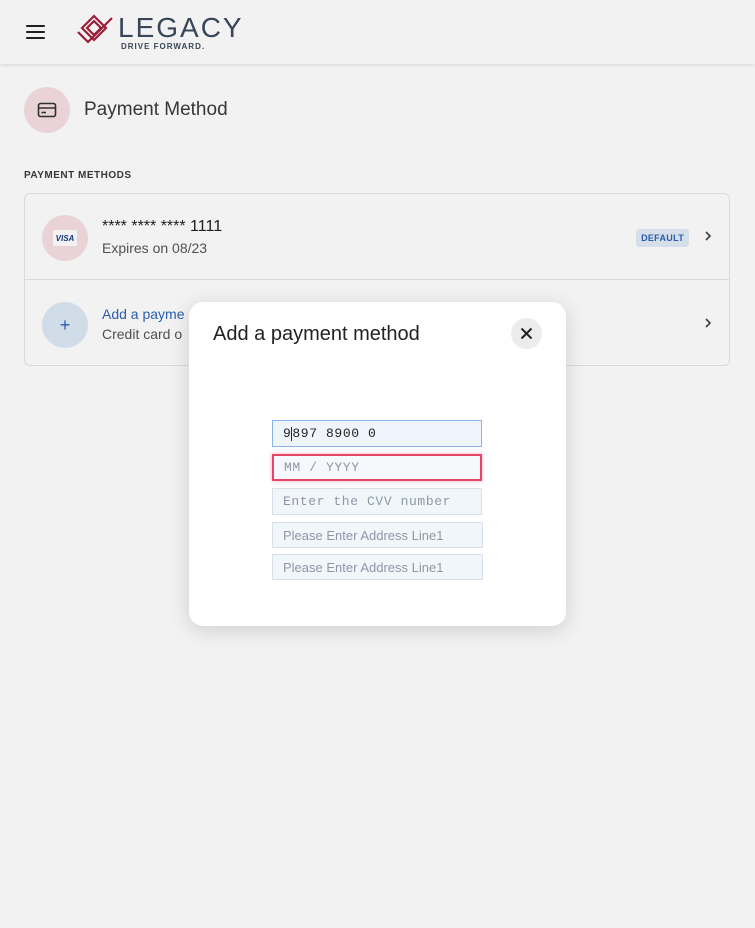 The height and width of the screenshot is (928, 755). I want to click on card-number-input: 9 897 8900 0, so click(377, 433).